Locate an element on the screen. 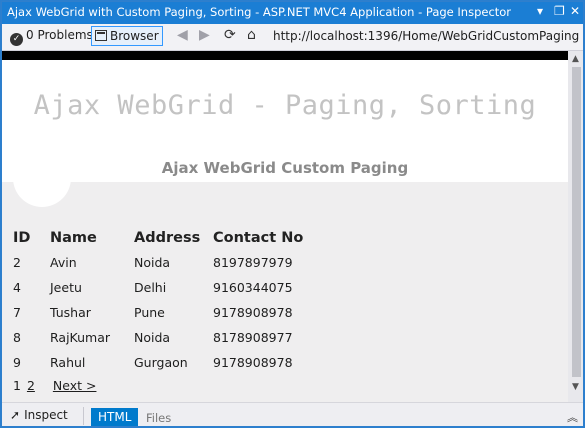  cell-id: 8 is located at coordinates (17, 337).